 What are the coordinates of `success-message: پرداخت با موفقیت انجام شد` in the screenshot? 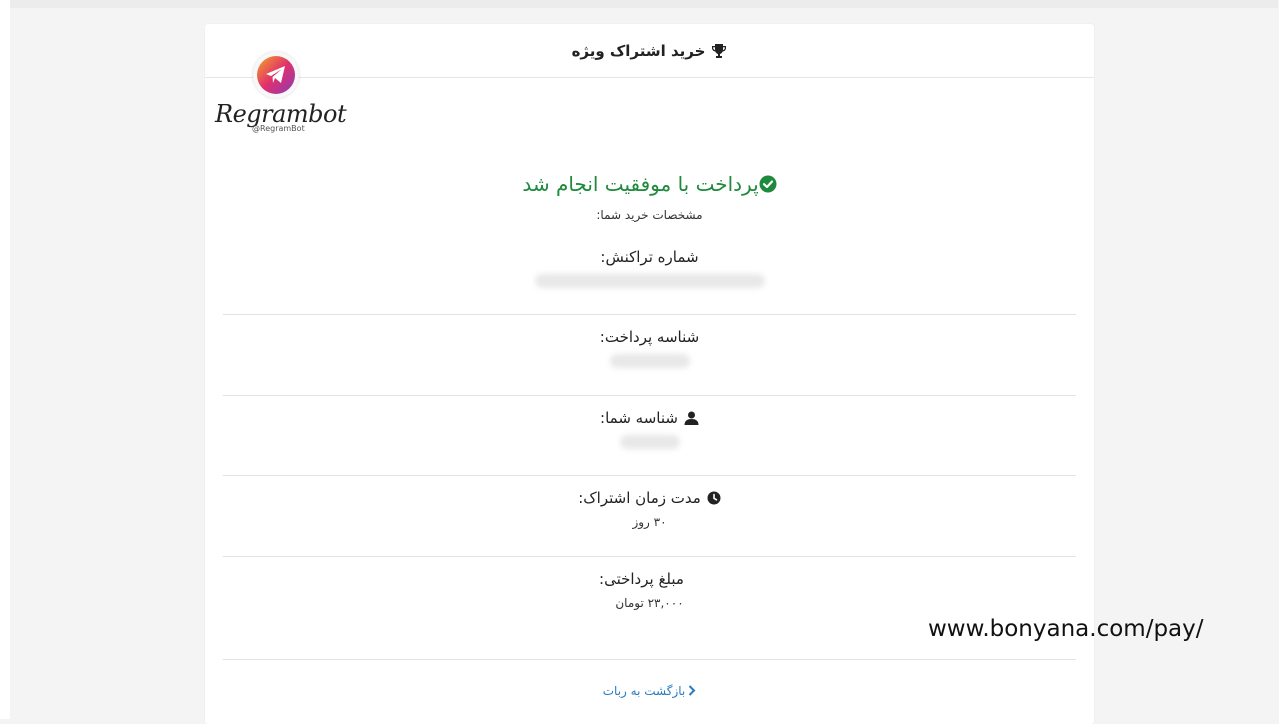 It's located at (649, 184).